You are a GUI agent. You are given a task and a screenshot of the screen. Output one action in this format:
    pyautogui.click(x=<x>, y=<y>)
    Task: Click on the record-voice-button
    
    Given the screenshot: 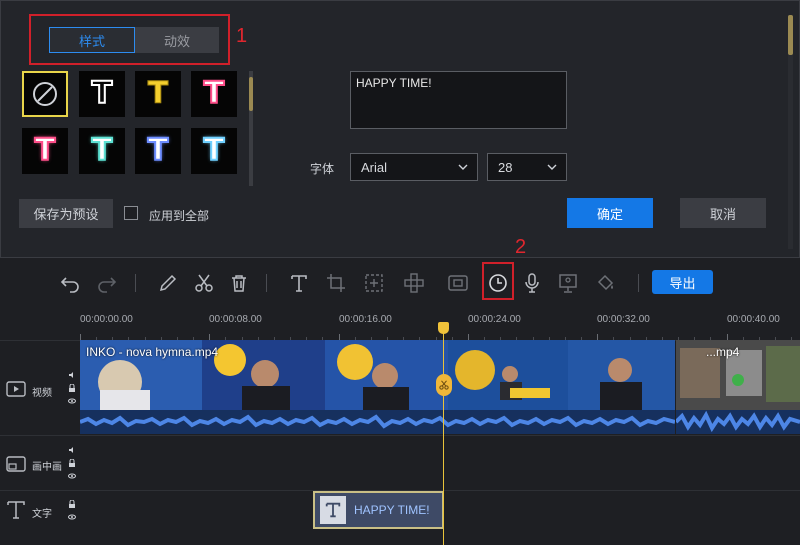 What is the action you would take?
    pyautogui.click(x=532, y=283)
    